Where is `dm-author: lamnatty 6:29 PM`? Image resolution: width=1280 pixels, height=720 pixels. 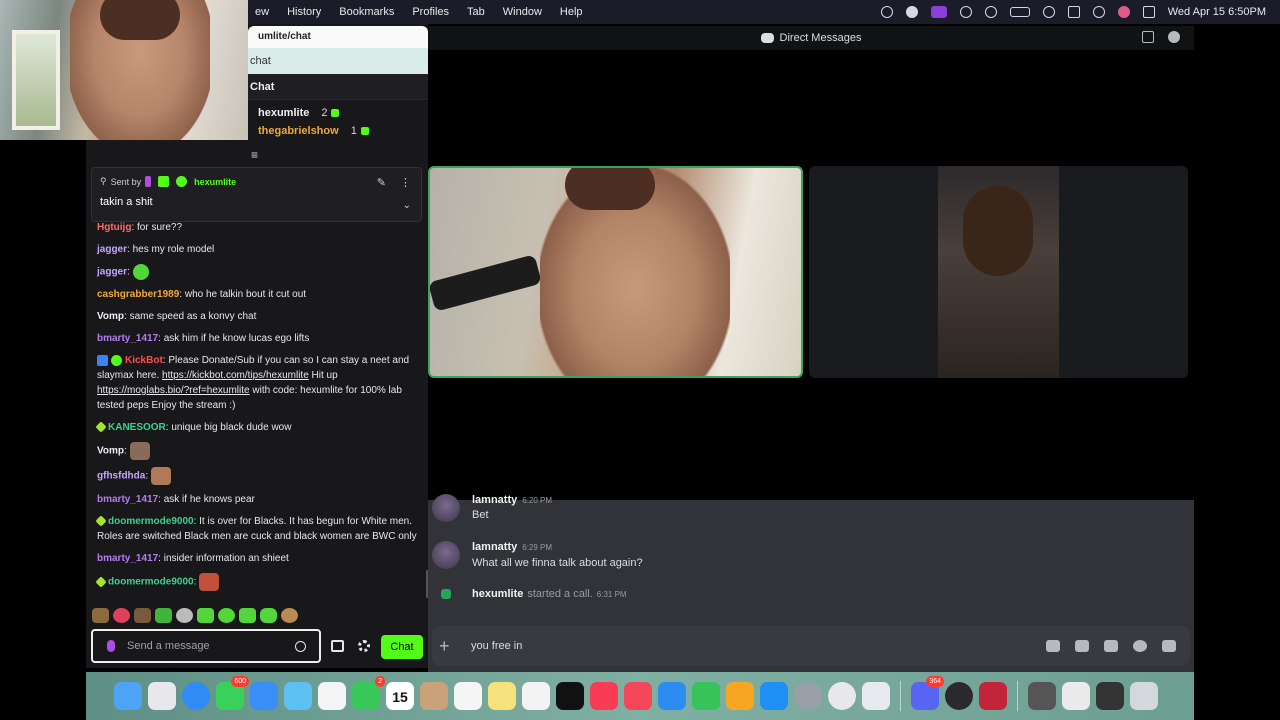 dm-author: lamnatty 6:29 PM is located at coordinates (512, 547).